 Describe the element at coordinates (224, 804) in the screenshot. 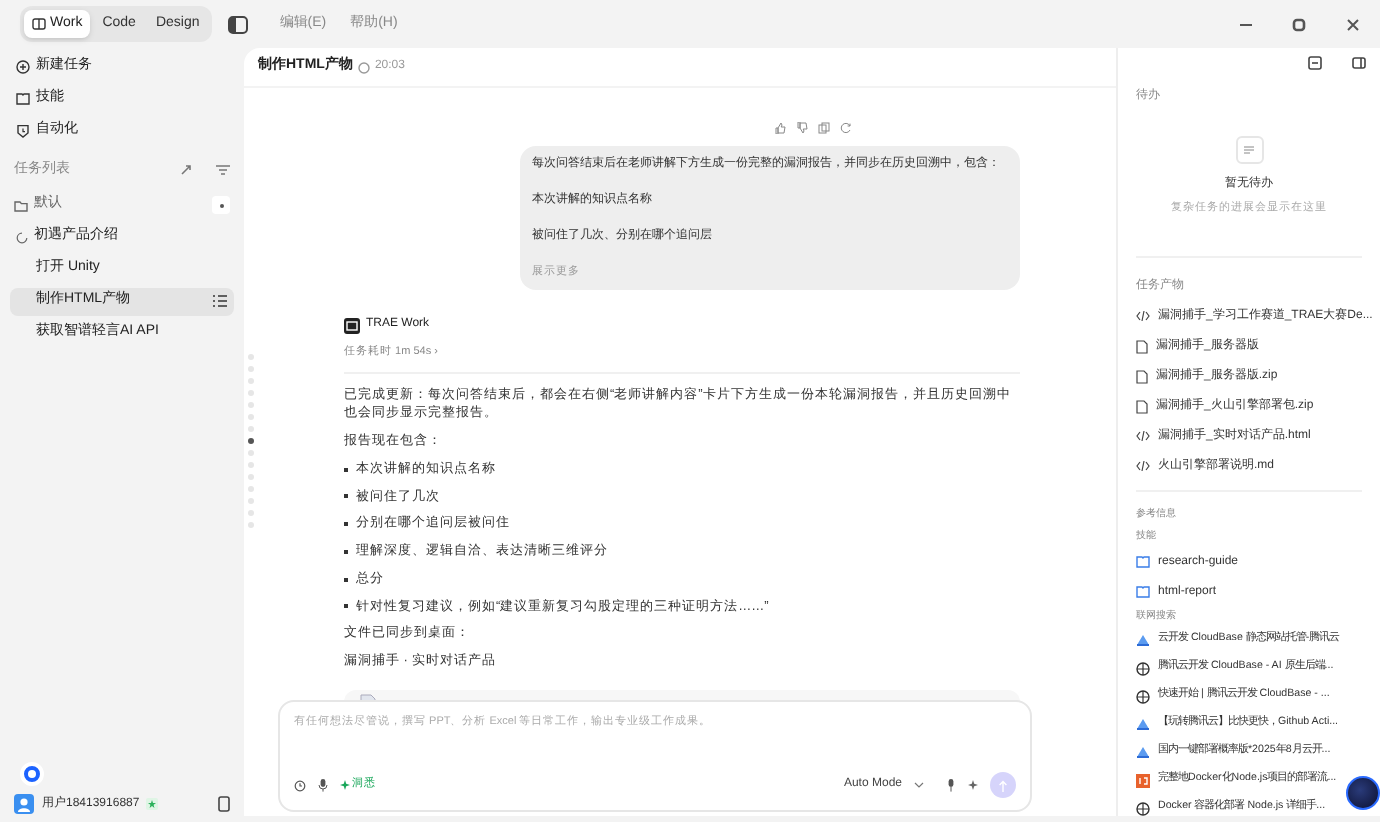

I see `phone-icon` at that location.